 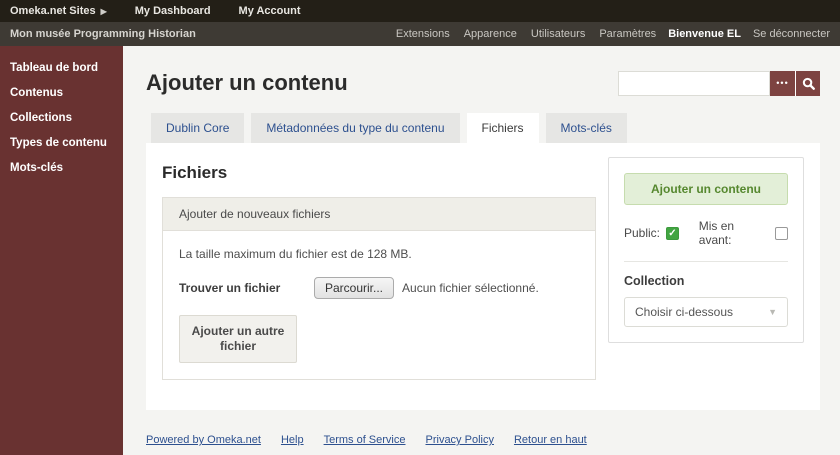 What do you see at coordinates (716, 233) in the screenshot?
I see `featured-label: Mis en avant:` at bounding box center [716, 233].